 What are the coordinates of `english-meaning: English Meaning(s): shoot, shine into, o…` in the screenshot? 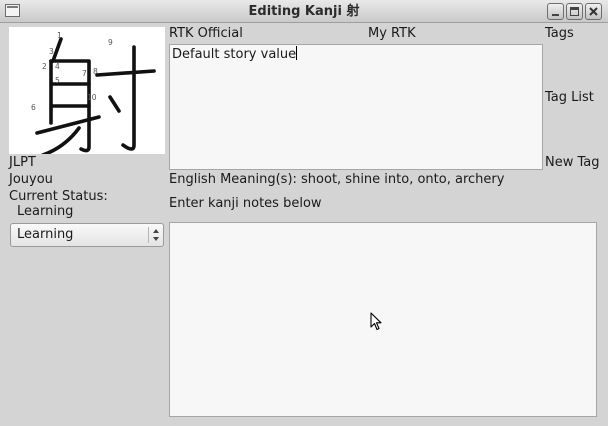 It's located at (337, 179).